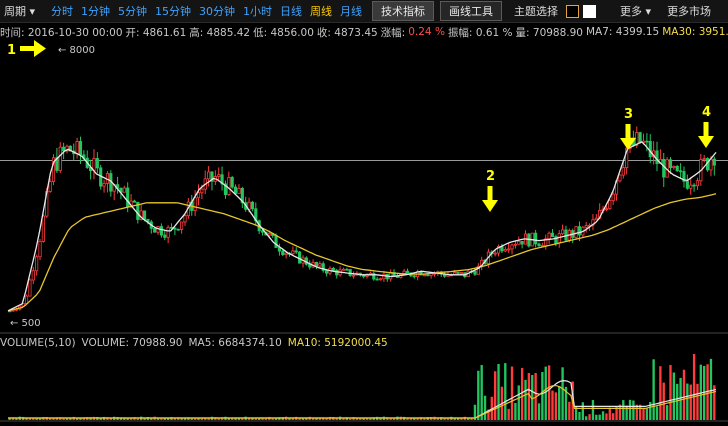 This screenshot has width=728, height=426. What do you see at coordinates (490, 194) in the screenshot?
I see `annotation-arrow-2-shaft` at bounding box center [490, 194].